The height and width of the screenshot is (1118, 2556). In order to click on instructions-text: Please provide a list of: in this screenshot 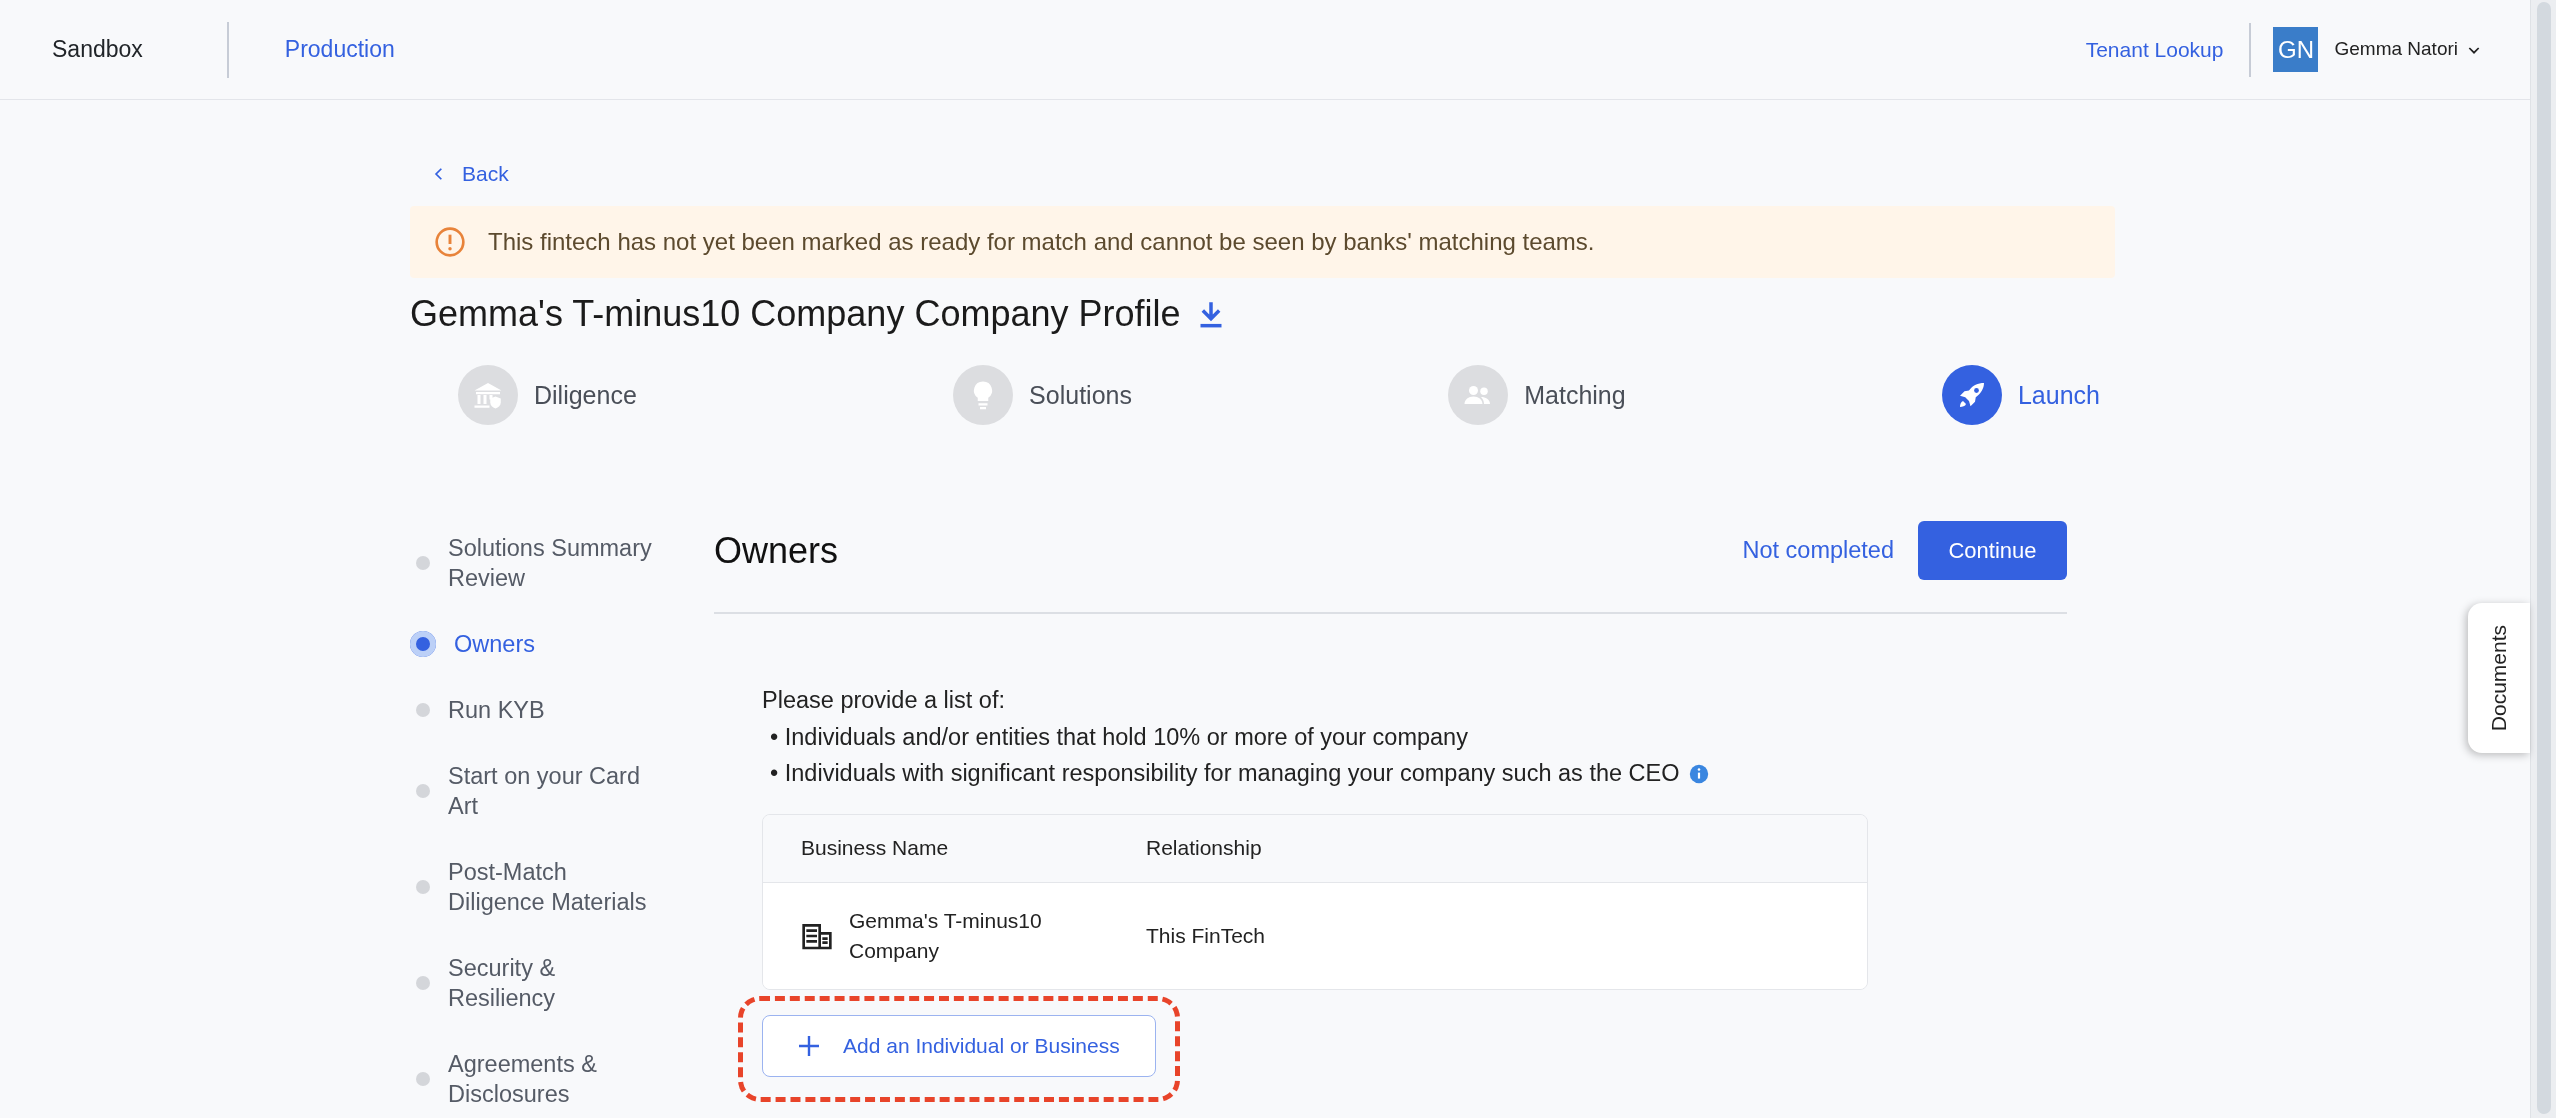, I will do `click(884, 701)`.